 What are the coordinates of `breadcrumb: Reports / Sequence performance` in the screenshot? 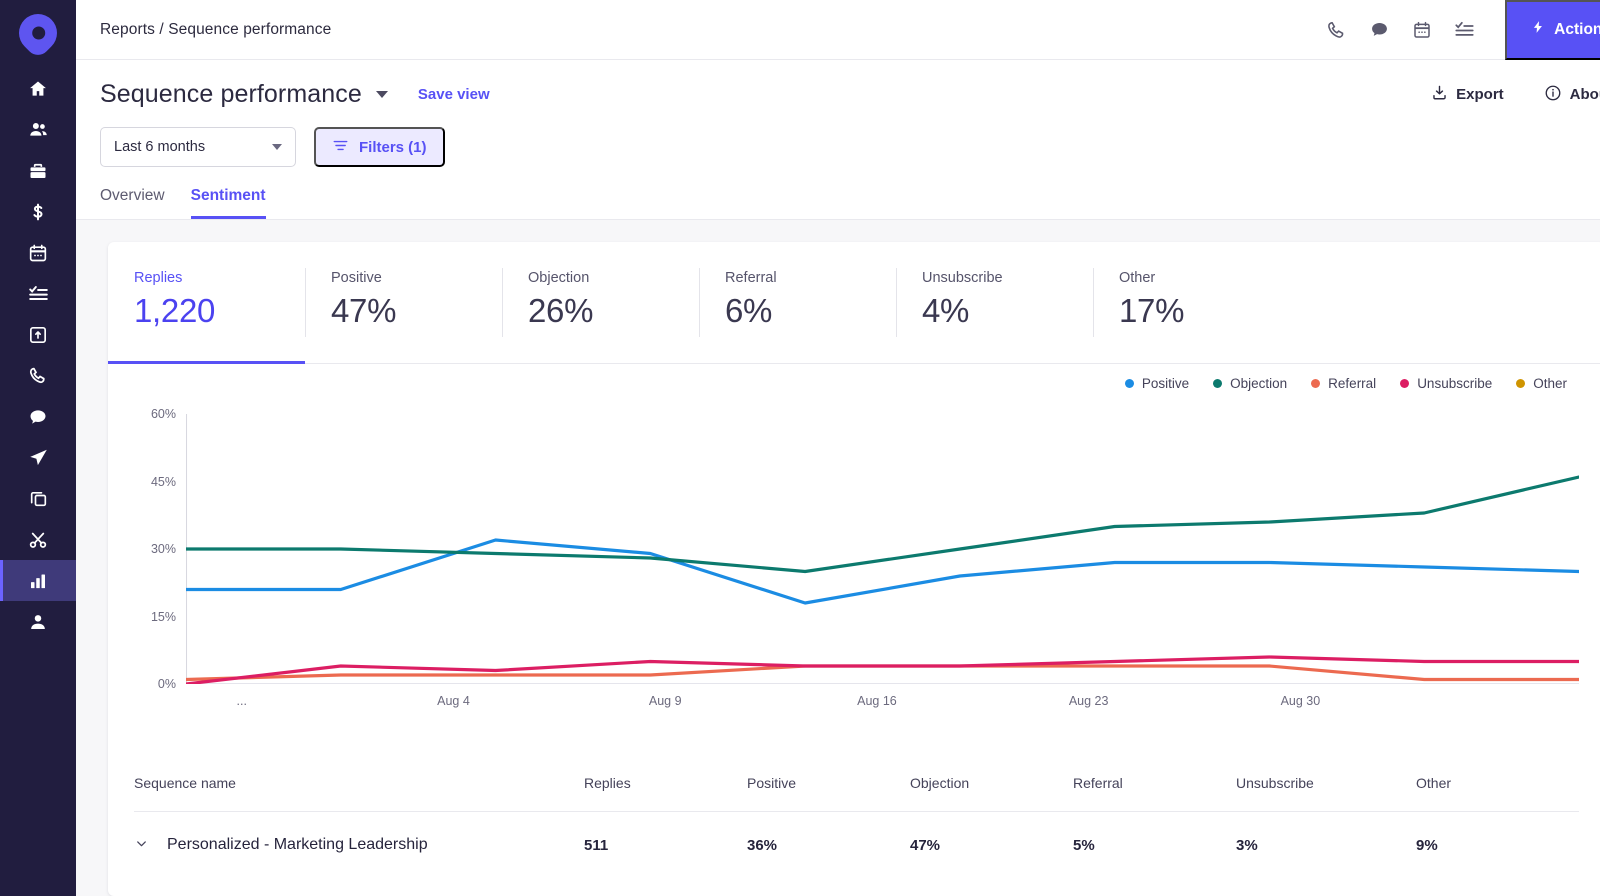 It's located at (215, 30).